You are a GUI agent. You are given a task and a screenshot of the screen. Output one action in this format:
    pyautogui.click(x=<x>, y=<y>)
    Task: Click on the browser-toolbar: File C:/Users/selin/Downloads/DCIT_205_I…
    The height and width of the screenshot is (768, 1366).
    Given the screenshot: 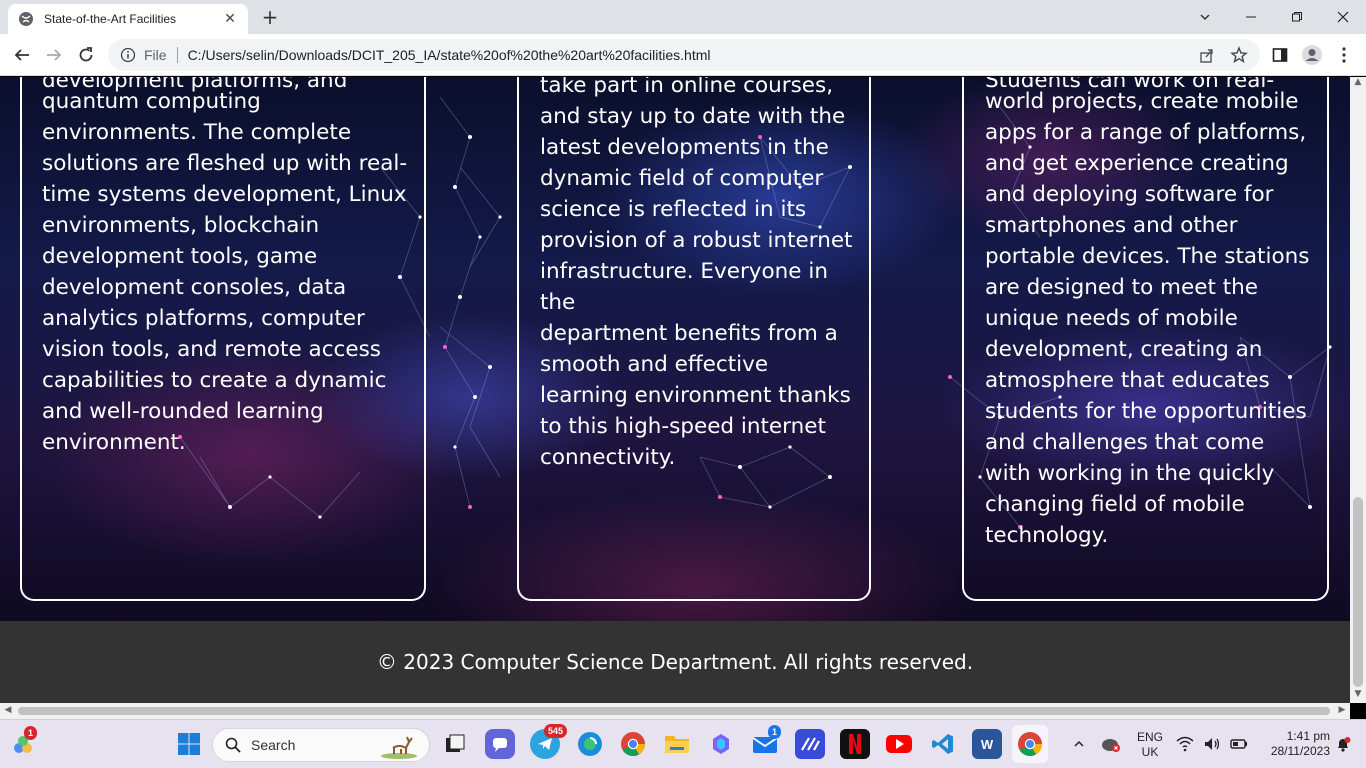 What is the action you would take?
    pyautogui.click(x=683, y=55)
    